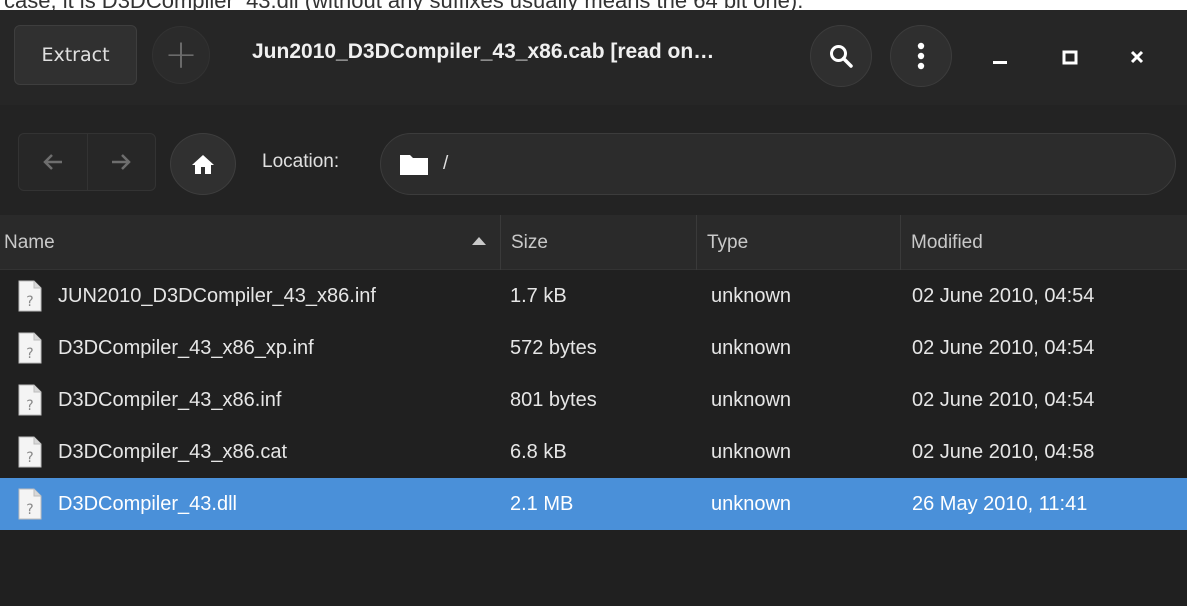  I want to click on minimize-button, so click(1000, 57).